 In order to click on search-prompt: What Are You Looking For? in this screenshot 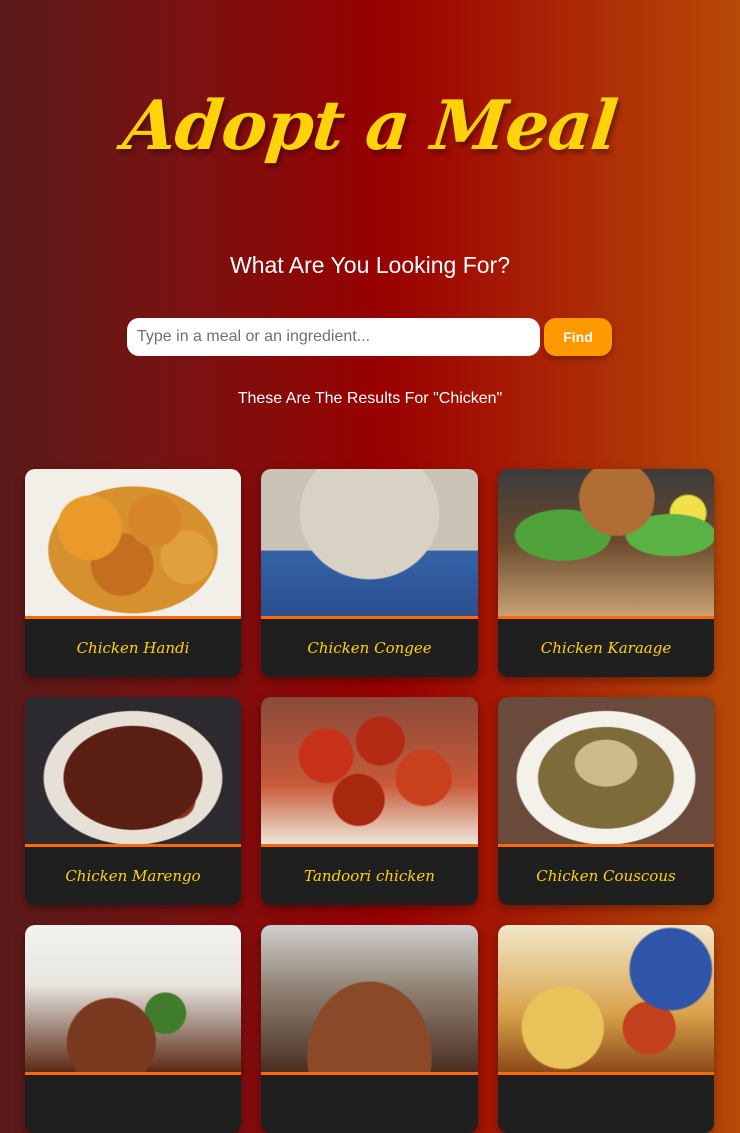, I will do `click(370, 265)`.